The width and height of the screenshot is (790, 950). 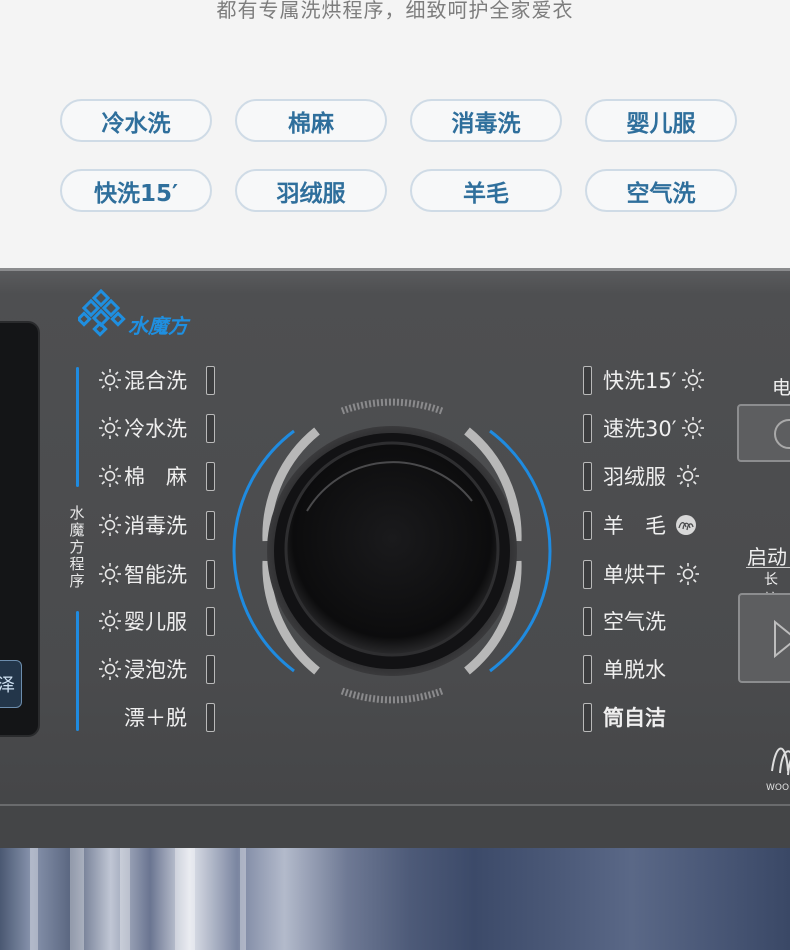 What do you see at coordinates (634, 477) in the screenshot?
I see `program-label: 羽绒服` at bounding box center [634, 477].